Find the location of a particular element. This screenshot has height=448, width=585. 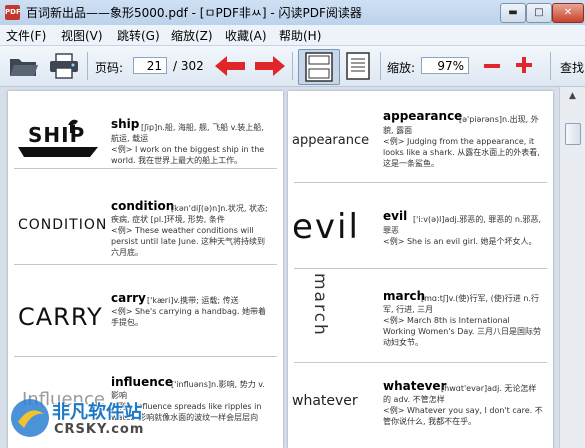

ship-phonetic: [ʃip]n.船, 海船, 舰, 飞船 v.装上船, 航运, 载运 is located at coordinates (187, 133).